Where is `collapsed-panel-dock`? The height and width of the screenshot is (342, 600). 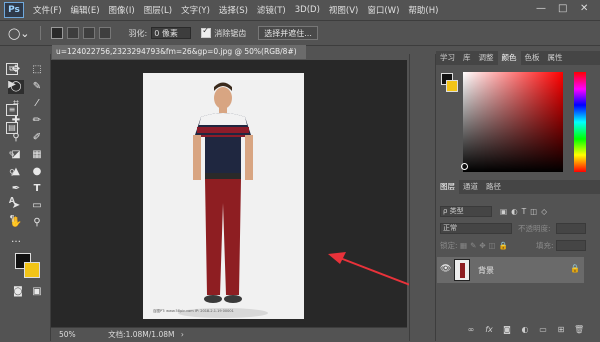 collapsed-panel-dock is located at coordinates (422, 197).